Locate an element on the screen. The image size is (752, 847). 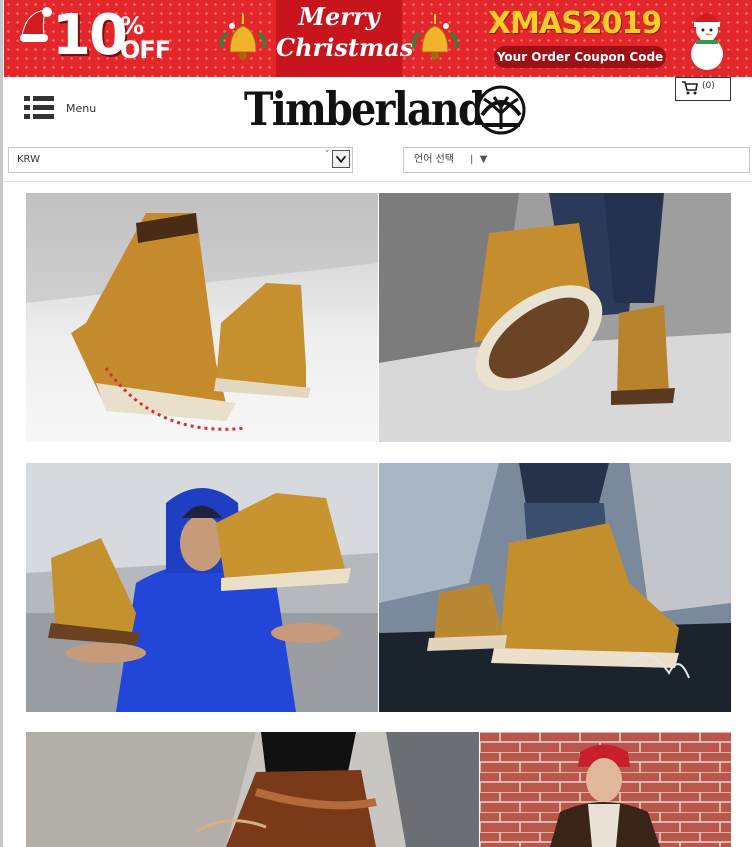
dropdown-arrow-icon: | ▼ is located at coordinates (479, 159).